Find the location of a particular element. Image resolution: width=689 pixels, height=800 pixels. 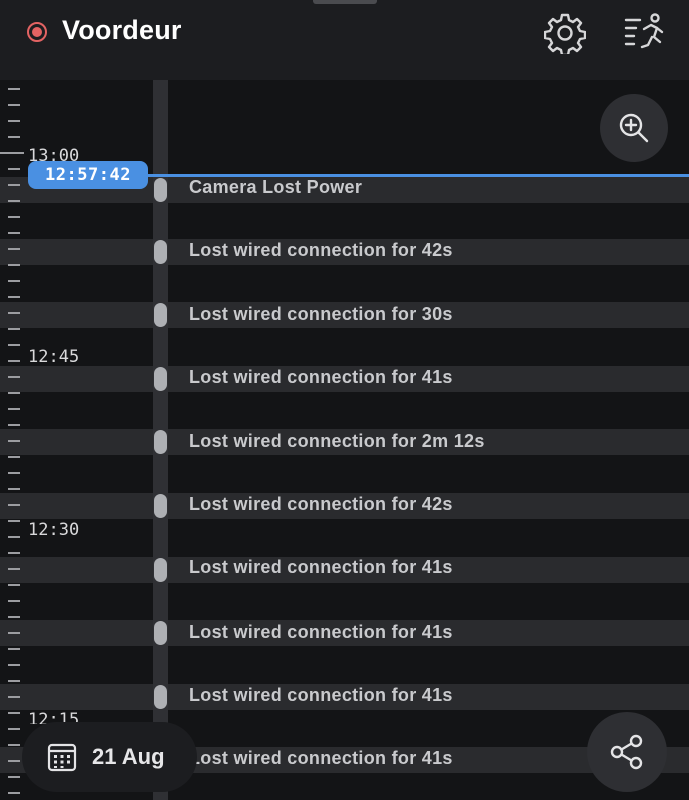

header-bar: Voordeur is located at coordinates (344, 40).